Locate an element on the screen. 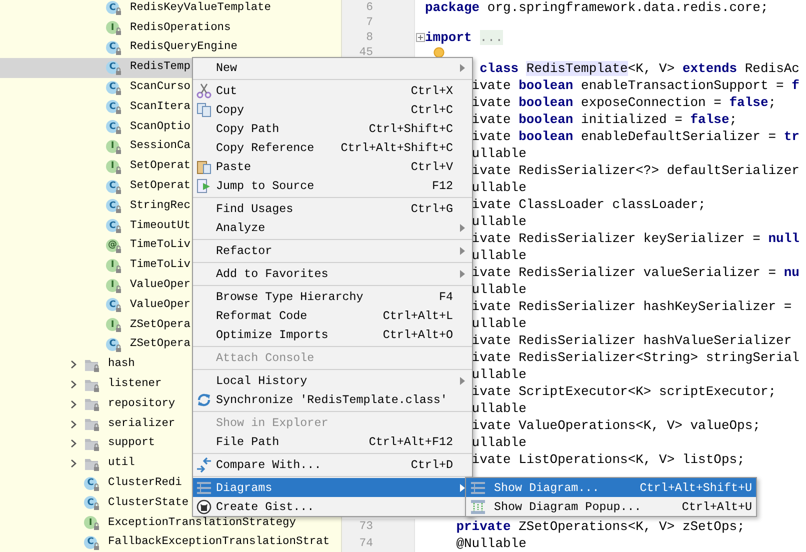 Image resolution: width=806 pixels, height=552 pixels. code-line: ivate ScriptExecutor<K> scriptExecutor; is located at coordinates (624, 391).